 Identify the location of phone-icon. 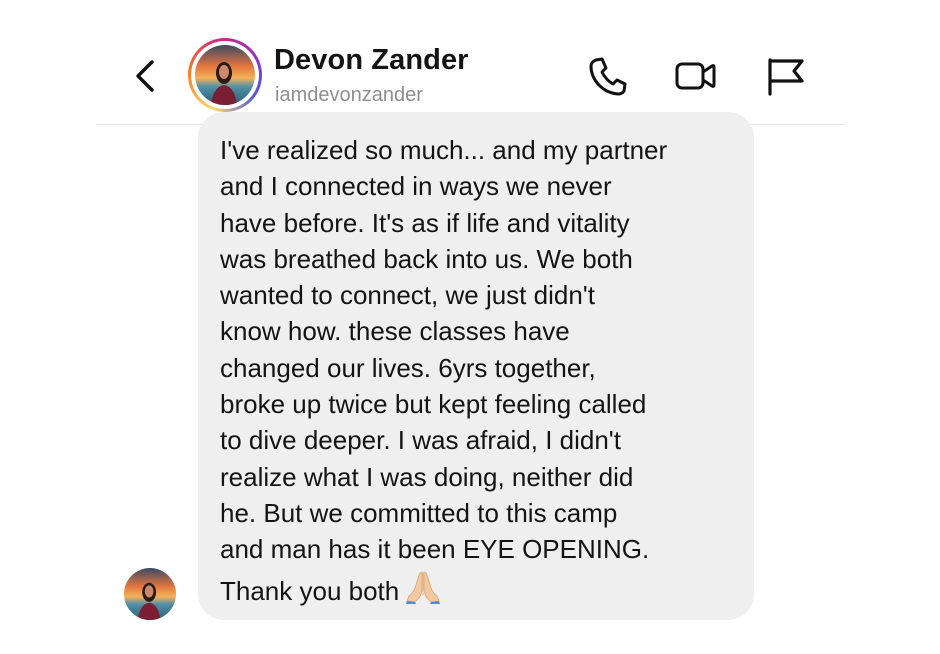
(608, 76).